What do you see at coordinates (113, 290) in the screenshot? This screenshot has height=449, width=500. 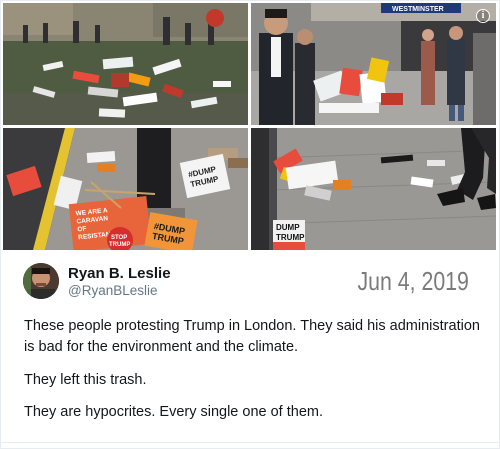 I see `user-handle: @RyanBLeslie` at bounding box center [113, 290].